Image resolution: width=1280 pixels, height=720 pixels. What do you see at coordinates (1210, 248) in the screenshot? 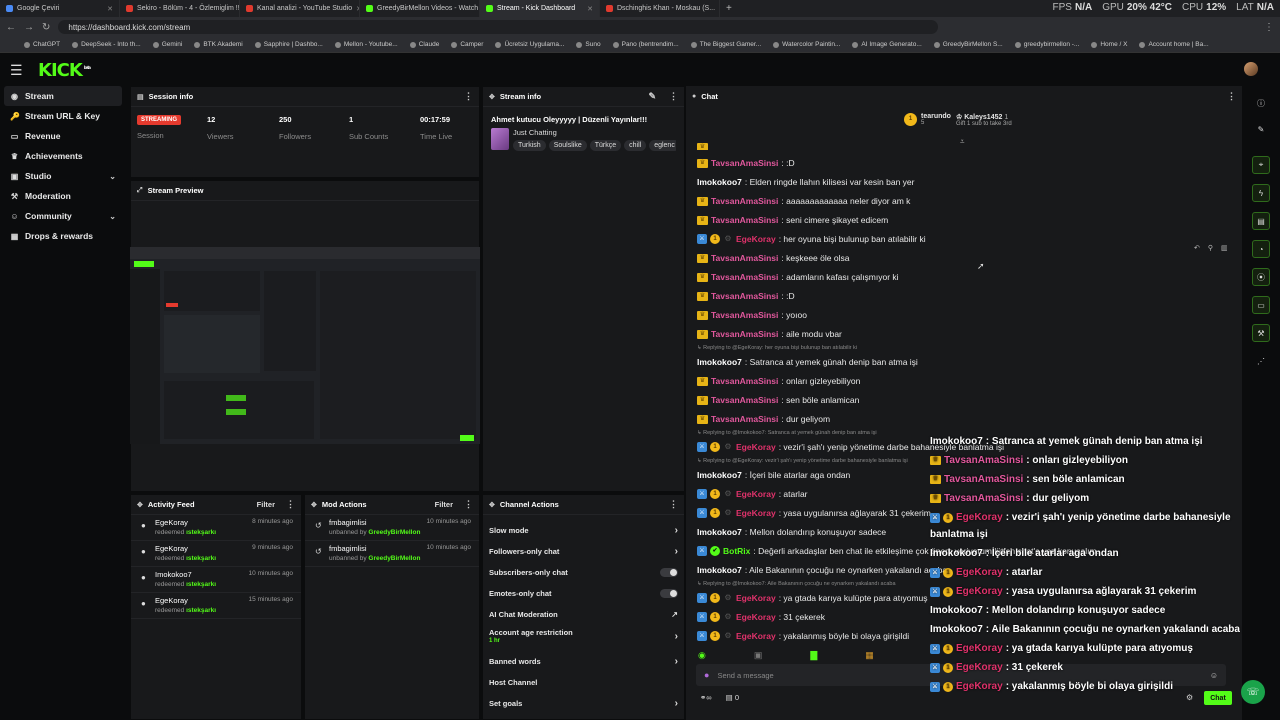
I see `pin-icon: ⚲` at bounding box center [1210, 248].